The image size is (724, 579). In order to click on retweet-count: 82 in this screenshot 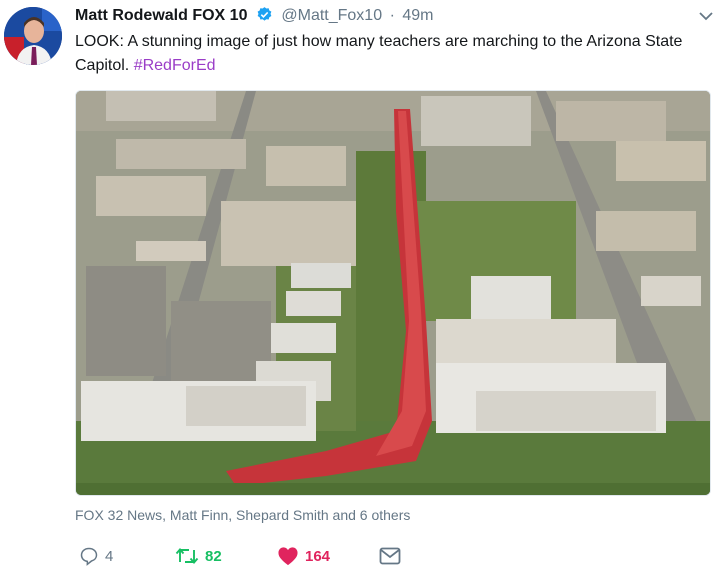, I will do `click(213, 556)`.